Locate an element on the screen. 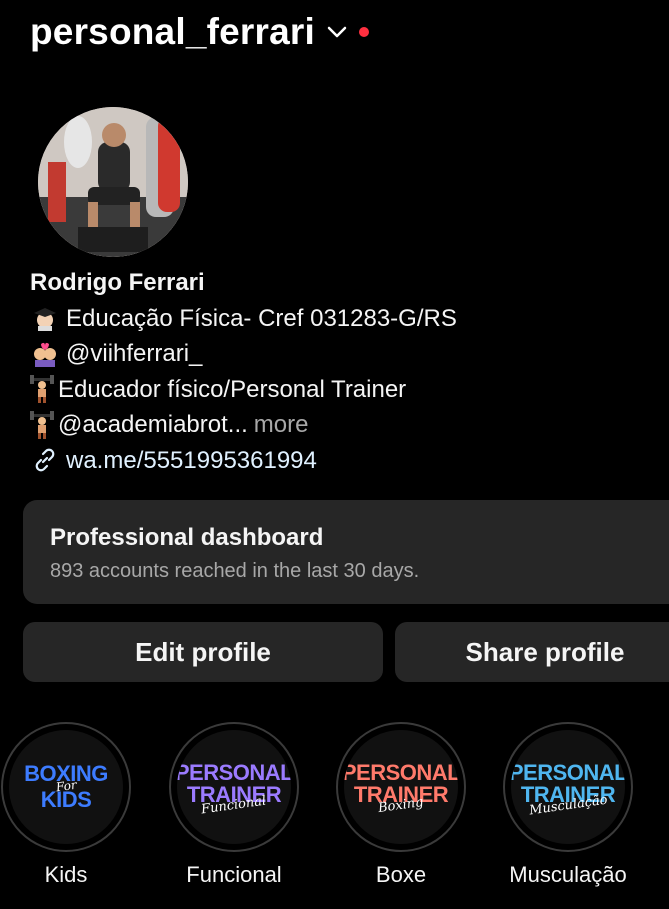  highlight-funcional: PERSONAL TRAINER Funcional Funcional is located at coordinates (234, 805).